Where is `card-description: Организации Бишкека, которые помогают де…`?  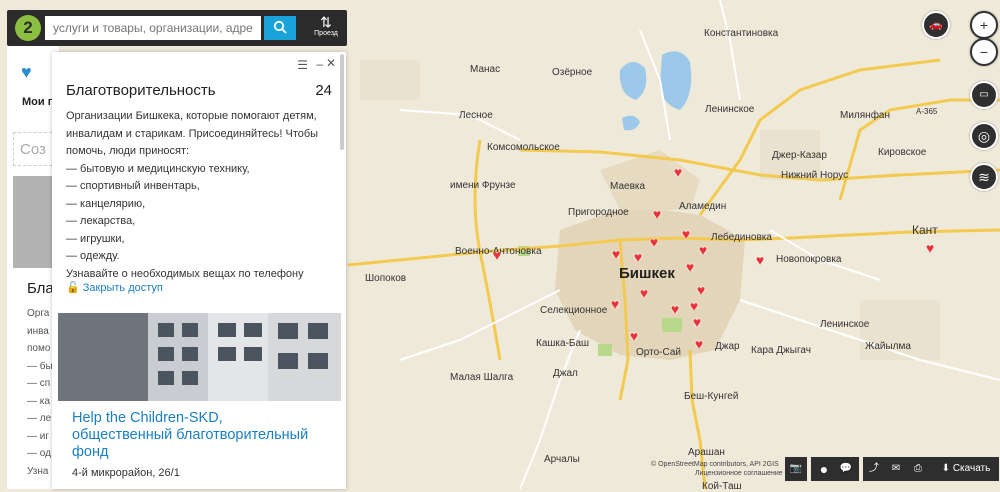
card-description: Организации Бишкека, которые помогают де… is located at coordinates (192, 195).